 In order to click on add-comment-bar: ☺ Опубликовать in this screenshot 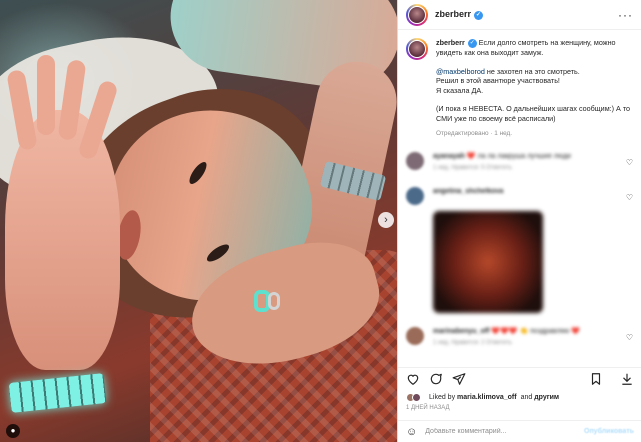, I will do `click(519, 431)`.